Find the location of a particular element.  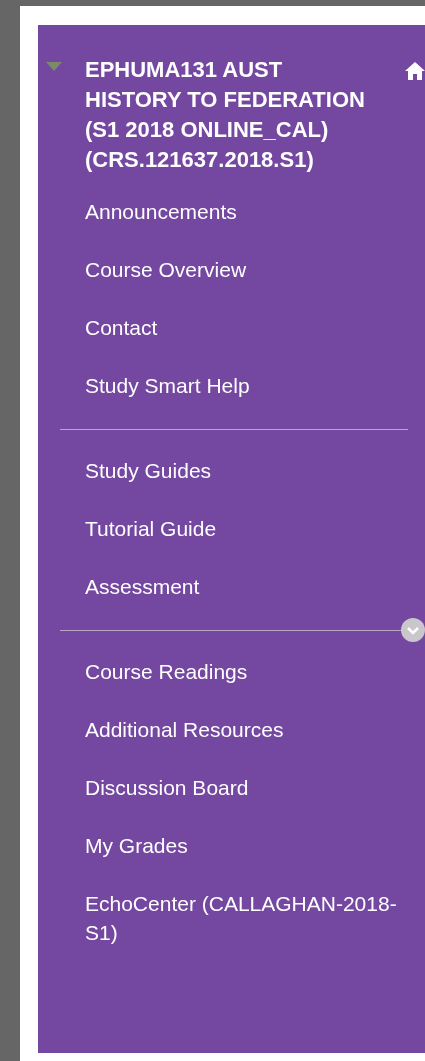

menu-link: Announcements is located at coordinates (228, 212).